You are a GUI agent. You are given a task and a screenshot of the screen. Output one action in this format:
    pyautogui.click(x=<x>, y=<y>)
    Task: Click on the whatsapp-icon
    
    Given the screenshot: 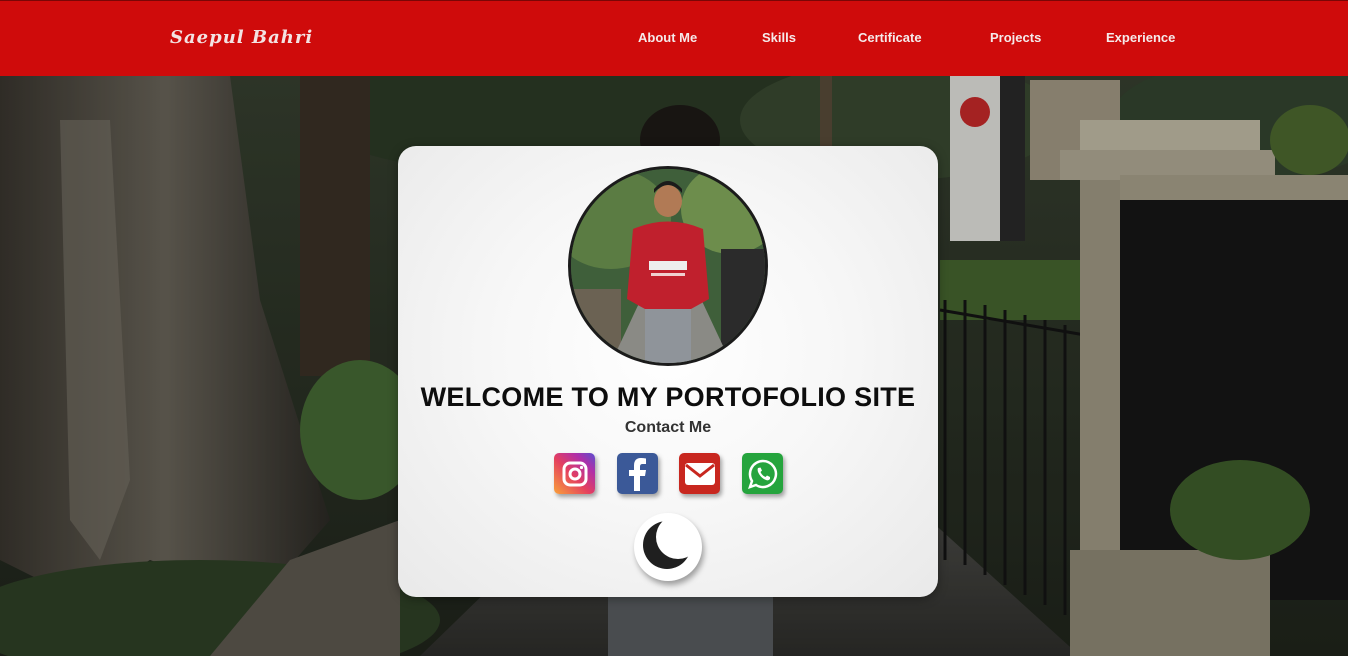 What is the action you would take?
    pyautogui.click(x=762, y=474)
    